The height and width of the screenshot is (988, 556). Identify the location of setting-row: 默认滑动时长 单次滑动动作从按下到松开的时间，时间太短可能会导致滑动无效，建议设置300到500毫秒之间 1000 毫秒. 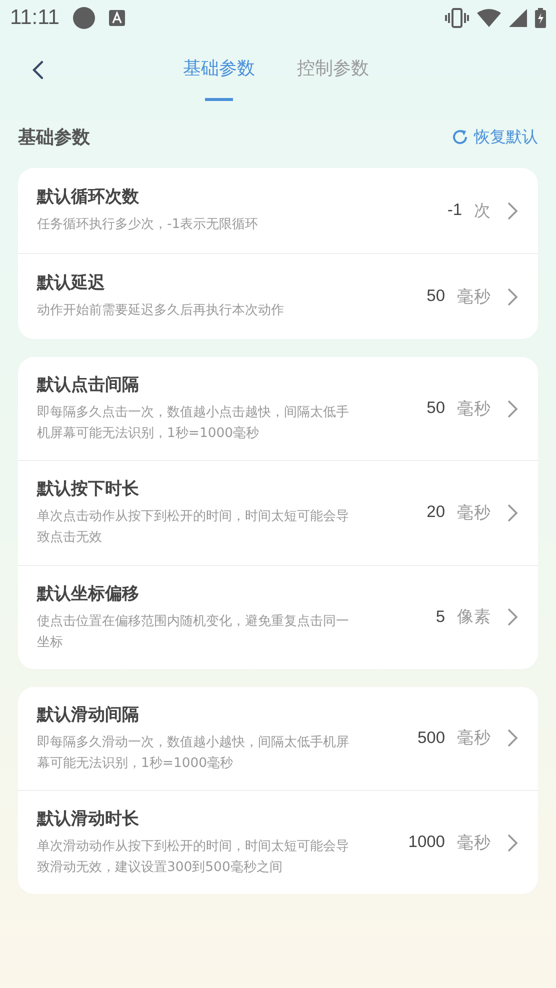
(278, 842).